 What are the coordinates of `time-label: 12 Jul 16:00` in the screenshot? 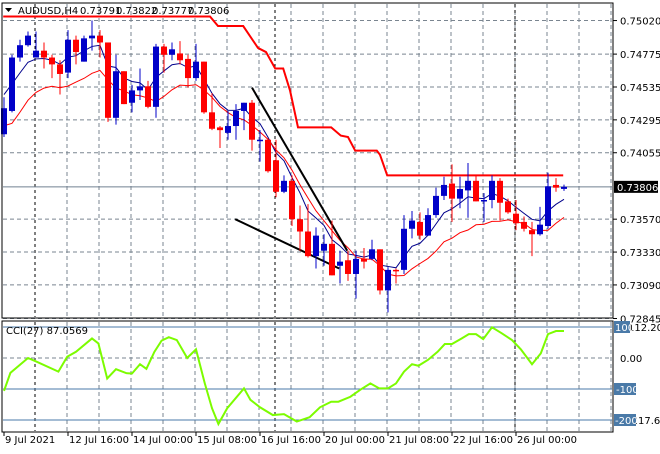 It's located at (99, 440).